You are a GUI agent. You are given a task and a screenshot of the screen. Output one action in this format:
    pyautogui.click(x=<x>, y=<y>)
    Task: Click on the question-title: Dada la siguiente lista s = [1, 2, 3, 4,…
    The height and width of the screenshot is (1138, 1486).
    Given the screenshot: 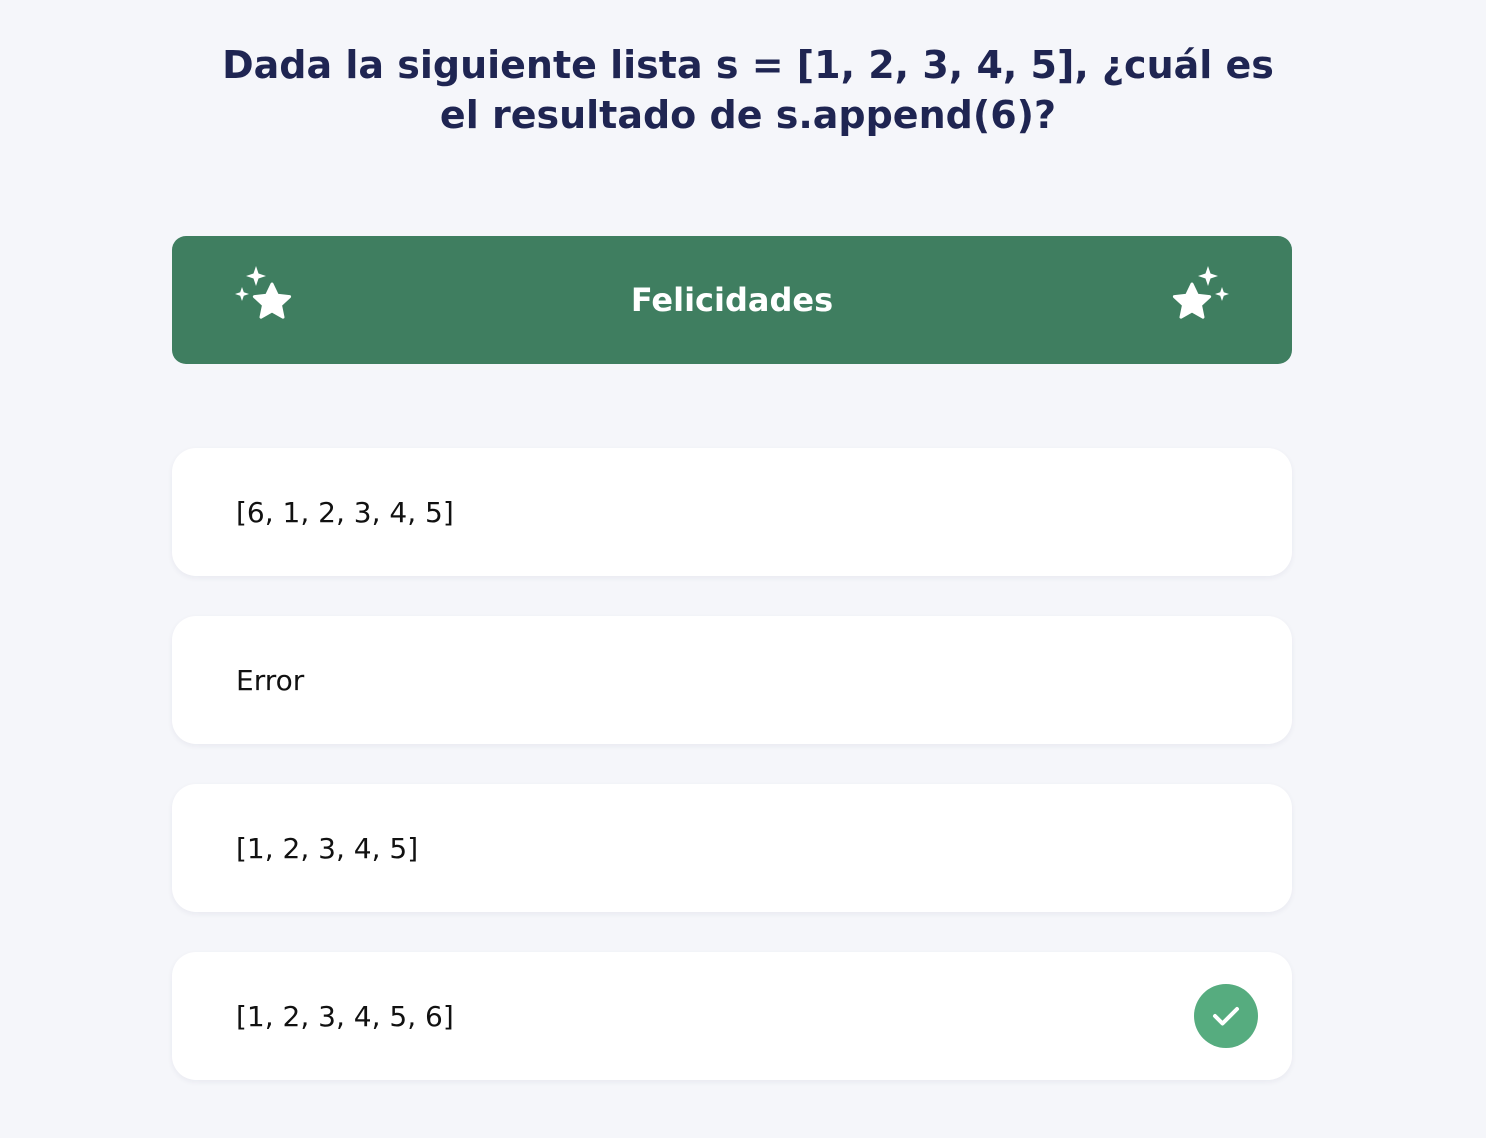 What is the action you would take?
    pyautogui.click(x=748, y=90)
    